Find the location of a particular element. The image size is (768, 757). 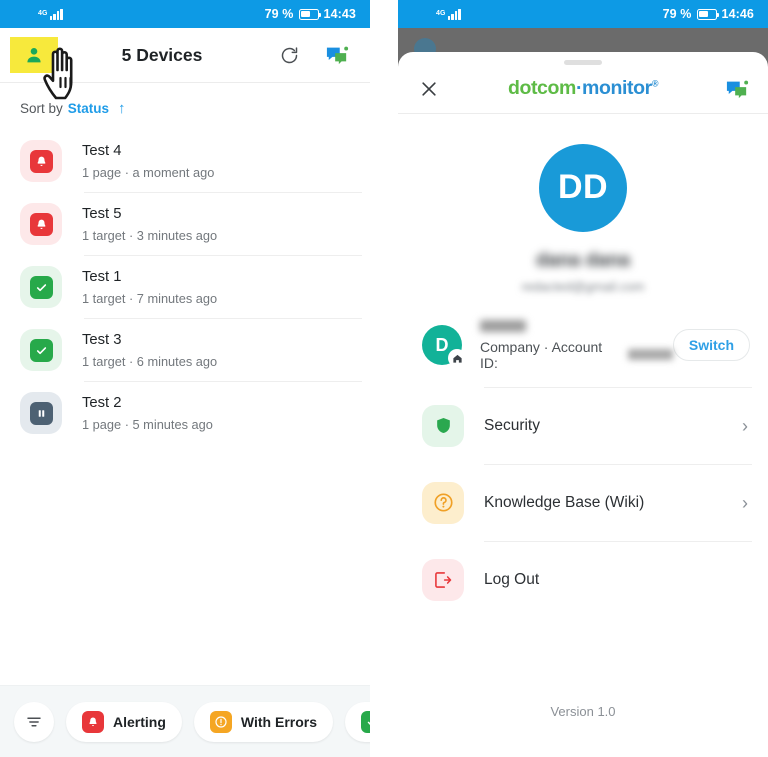

profile-name: dana dana is located at coordinates (583, 260).